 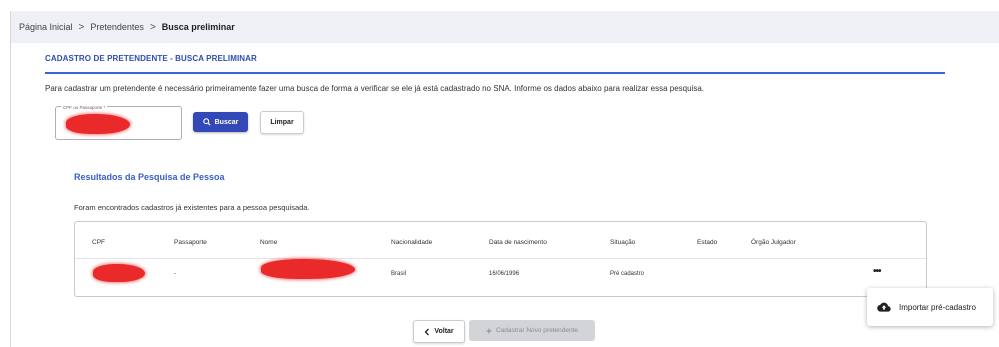 What do you see at coordinates (773, 242) in the screenshot?
I see `column-header-orgao-julgador: Órgão Julgador` at bounding box center [773, 242].